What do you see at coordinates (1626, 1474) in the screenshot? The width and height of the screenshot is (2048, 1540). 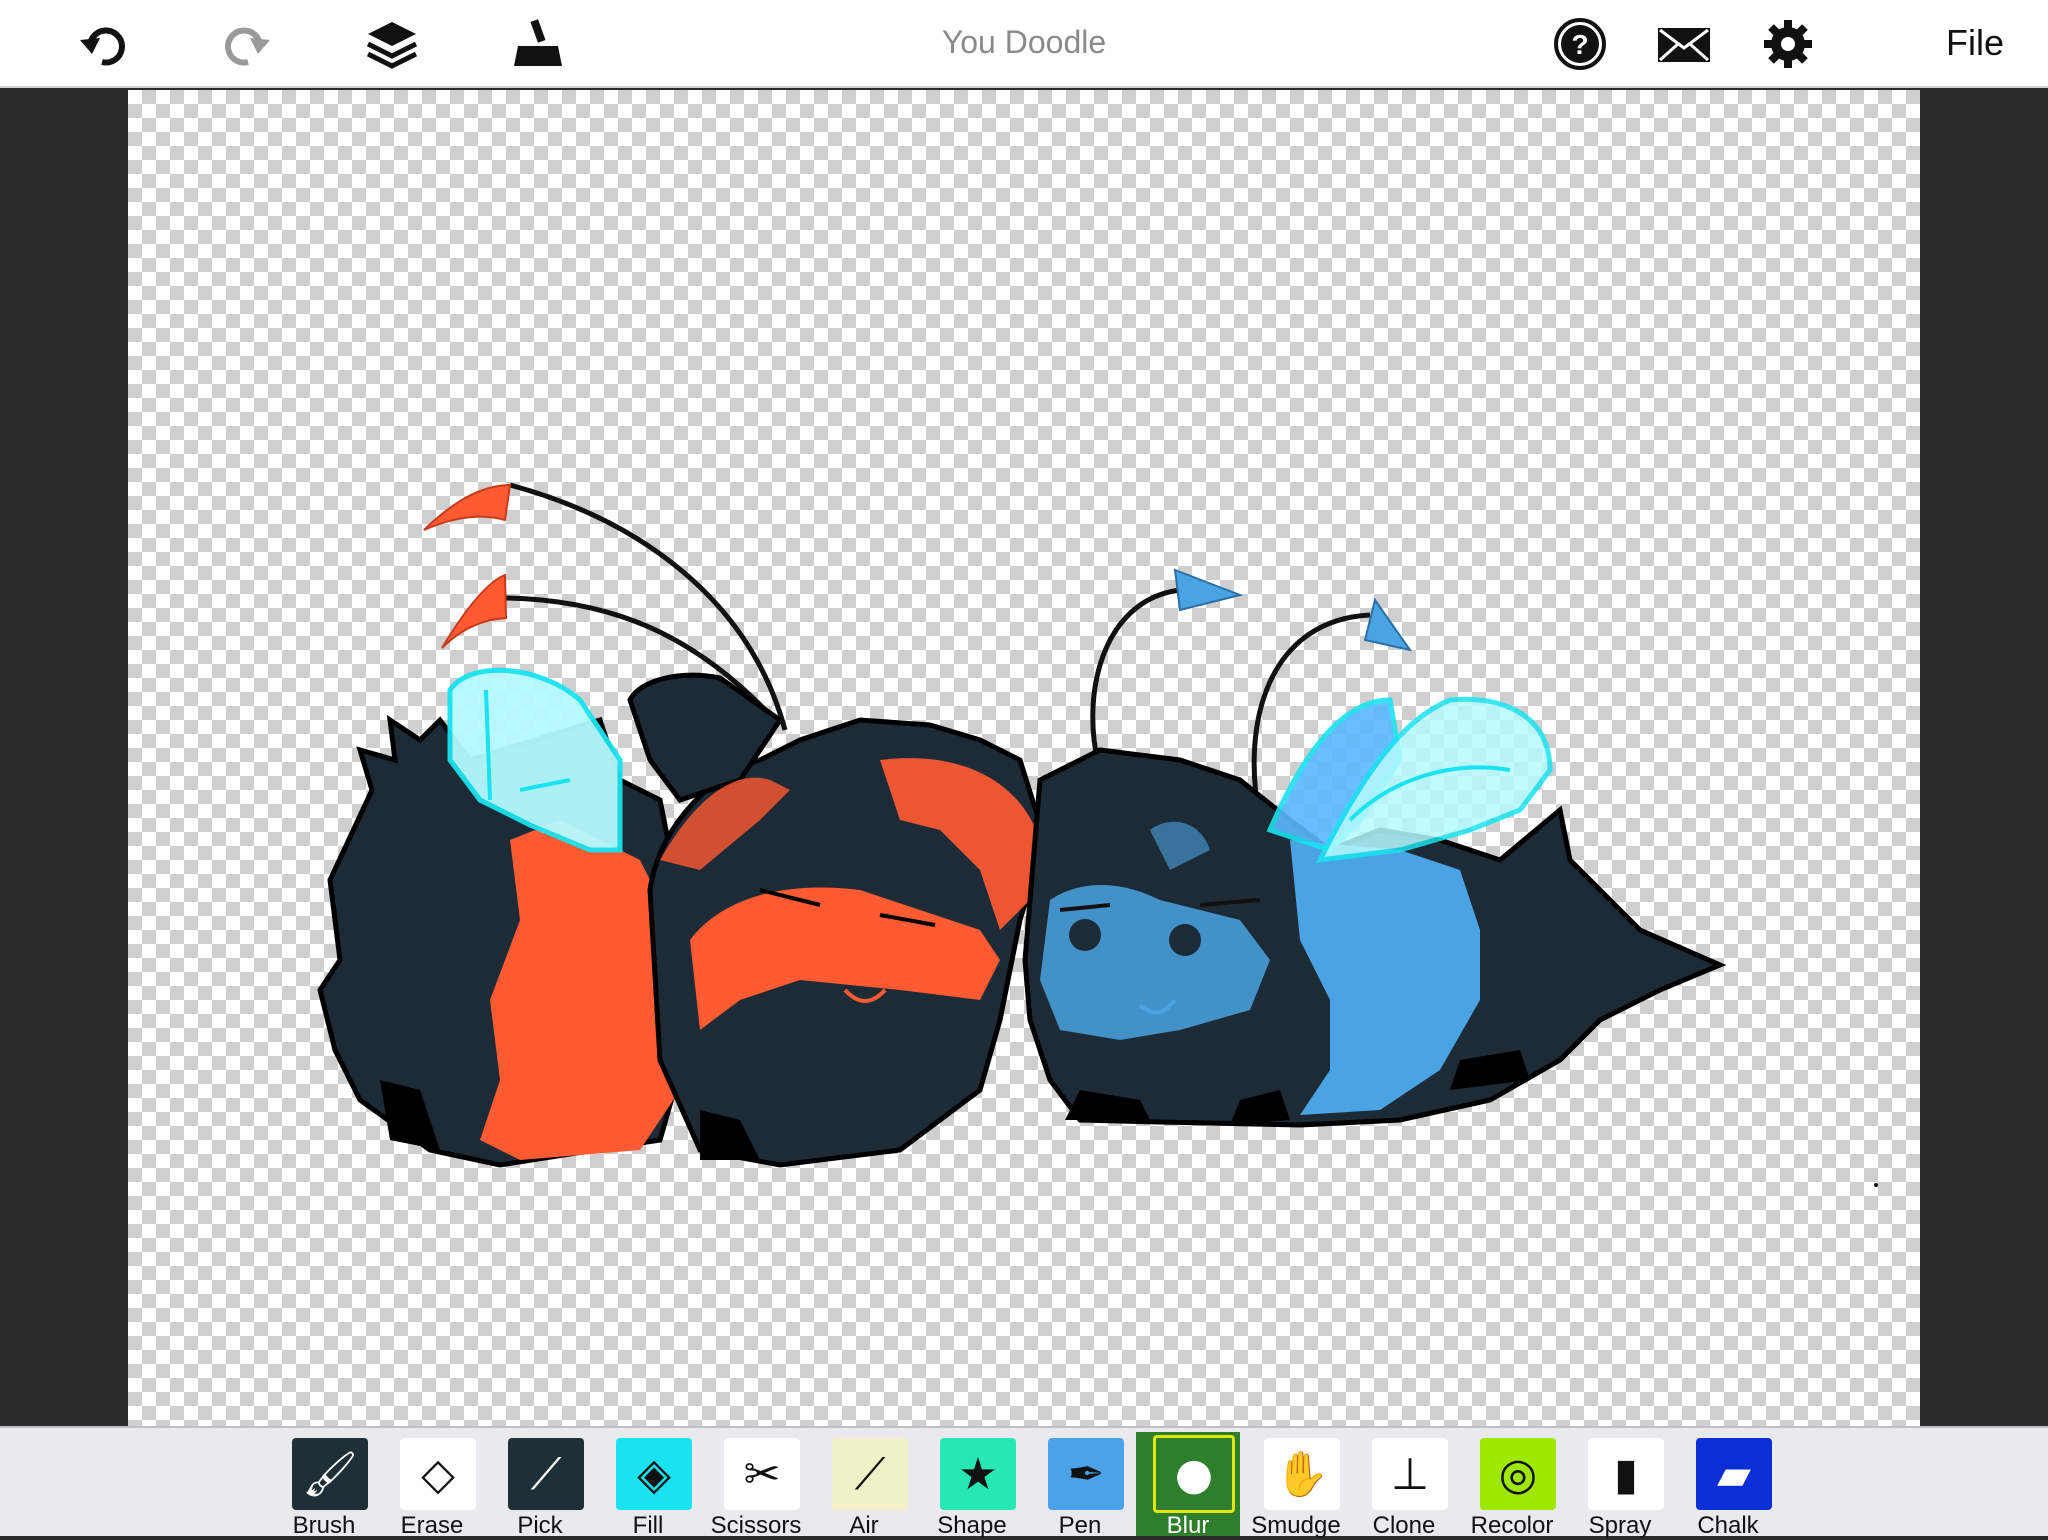 I see `spray-can-icon: ▮` at bounding box center [1626, 1474].